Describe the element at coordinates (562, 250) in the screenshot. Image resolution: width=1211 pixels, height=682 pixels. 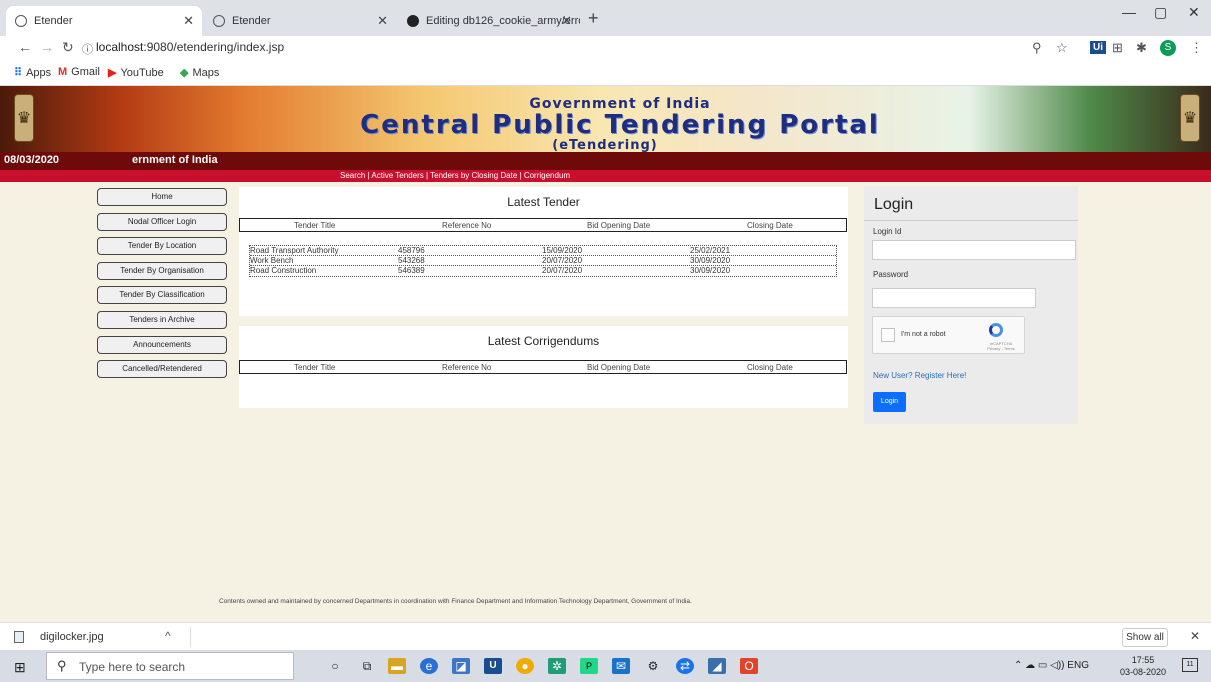
I see `bid-opening-date-cell: 15/09/2020` at that location.